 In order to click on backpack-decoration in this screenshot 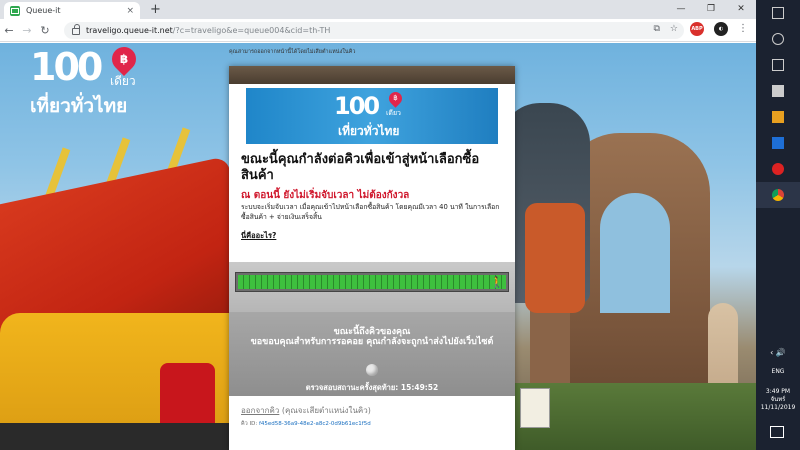, I will do `click(555, 258)`.